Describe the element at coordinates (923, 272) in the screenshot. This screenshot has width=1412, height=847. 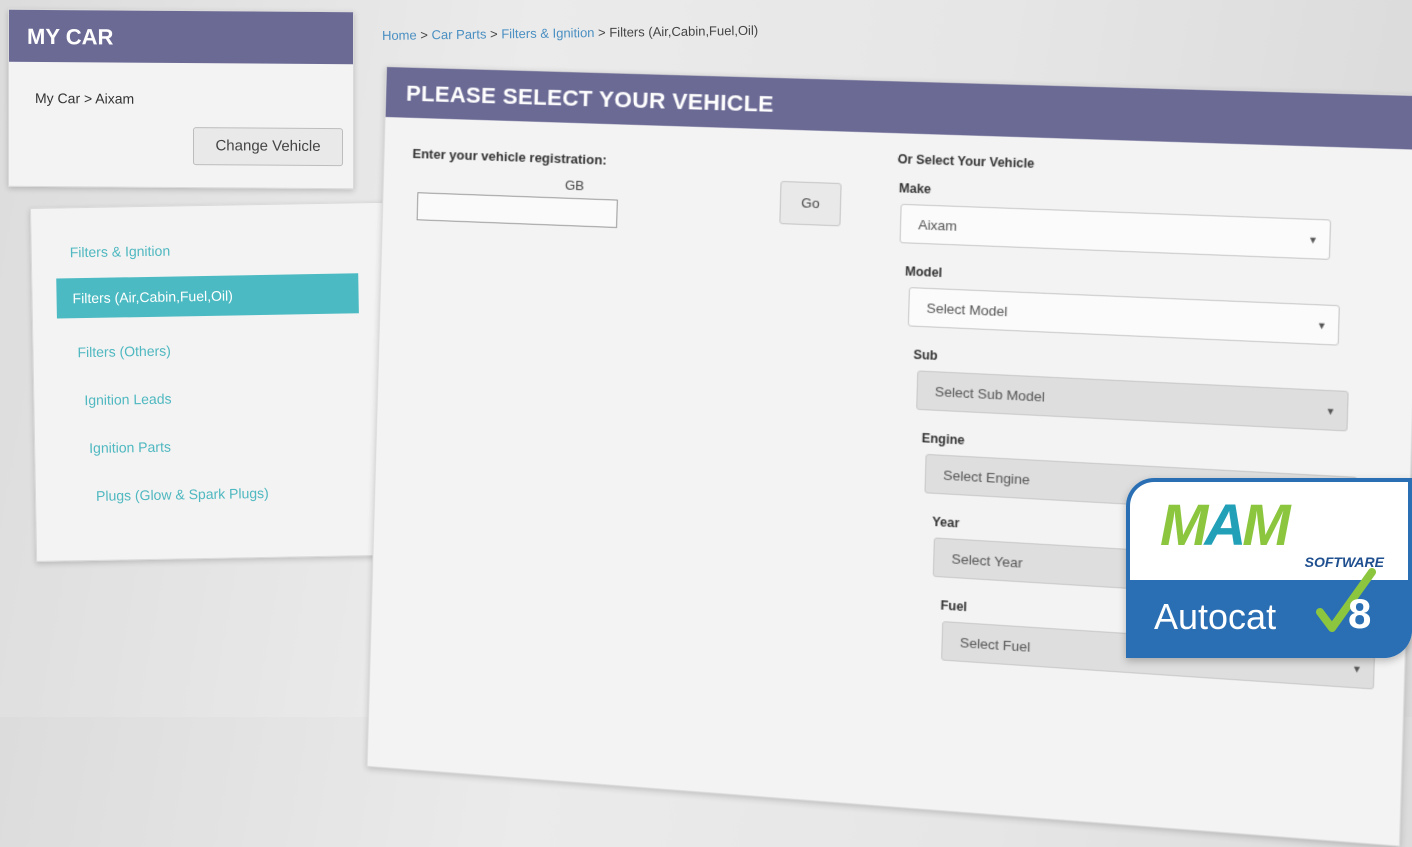
I see `model-label: Model` at that location.